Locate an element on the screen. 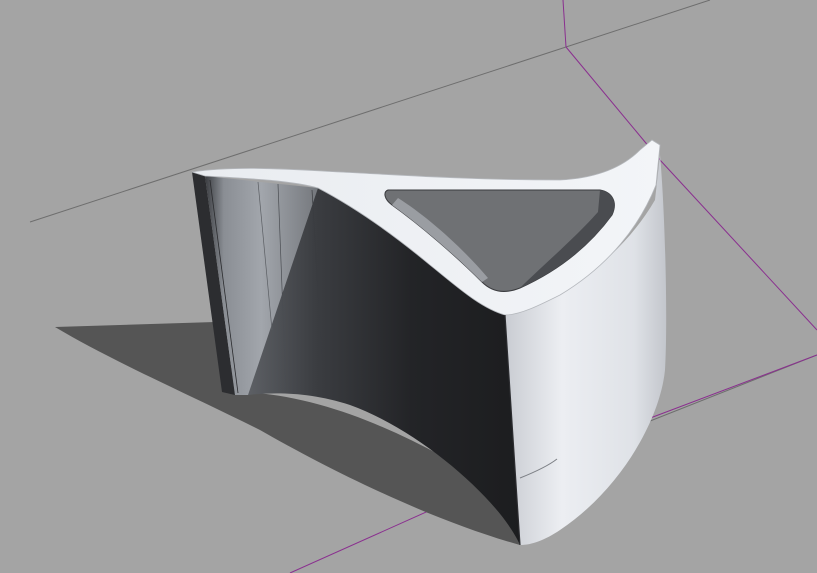 The image size is (817, 573). axis-red-x-ext is located at coordinates (738, 245).